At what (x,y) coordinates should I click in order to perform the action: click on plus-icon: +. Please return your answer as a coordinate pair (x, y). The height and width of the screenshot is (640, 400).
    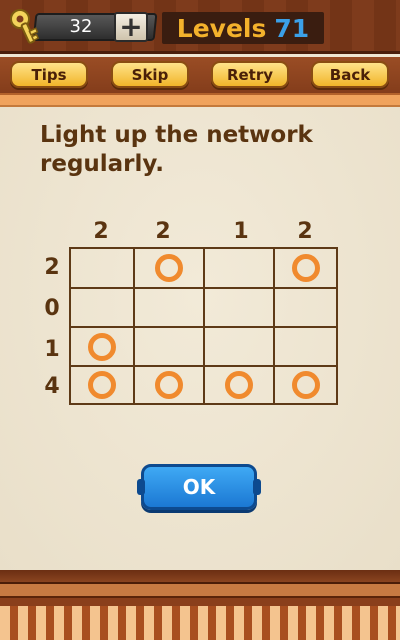
    Looking at the image, I should click on (131, 26).